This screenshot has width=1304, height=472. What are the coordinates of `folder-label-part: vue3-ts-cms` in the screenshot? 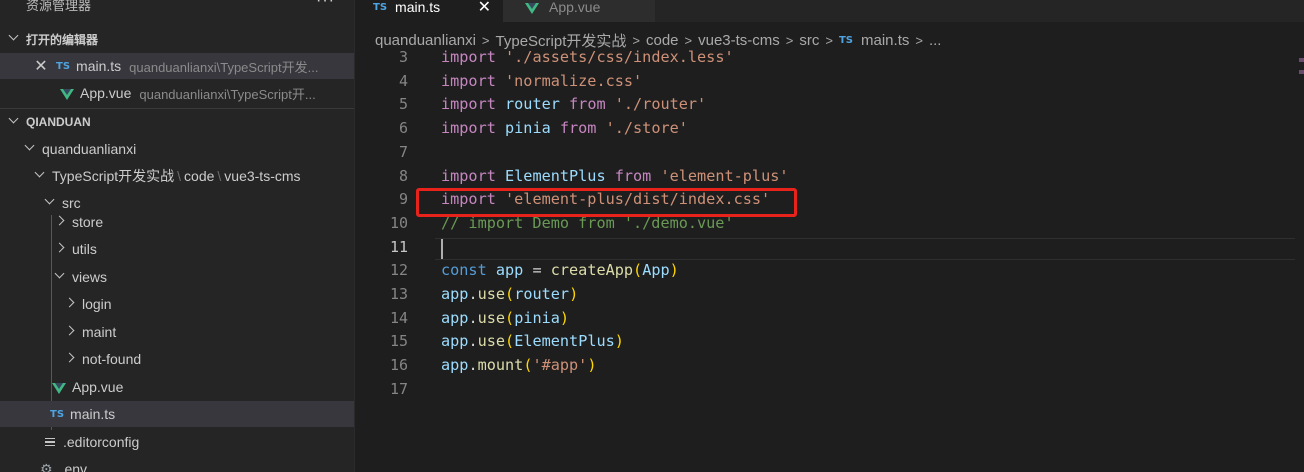 It's located at (262, 176).